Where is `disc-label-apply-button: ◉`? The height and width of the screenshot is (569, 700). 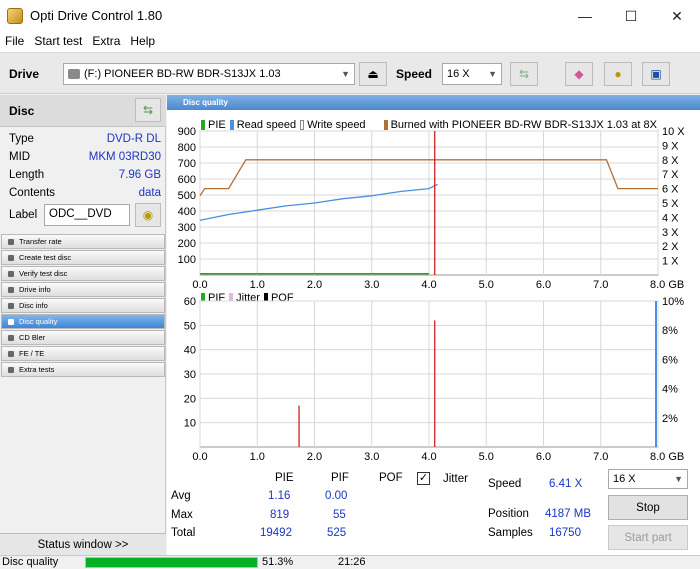 disc-label-apply-button: ◉ is located at coordinates (148, 215).